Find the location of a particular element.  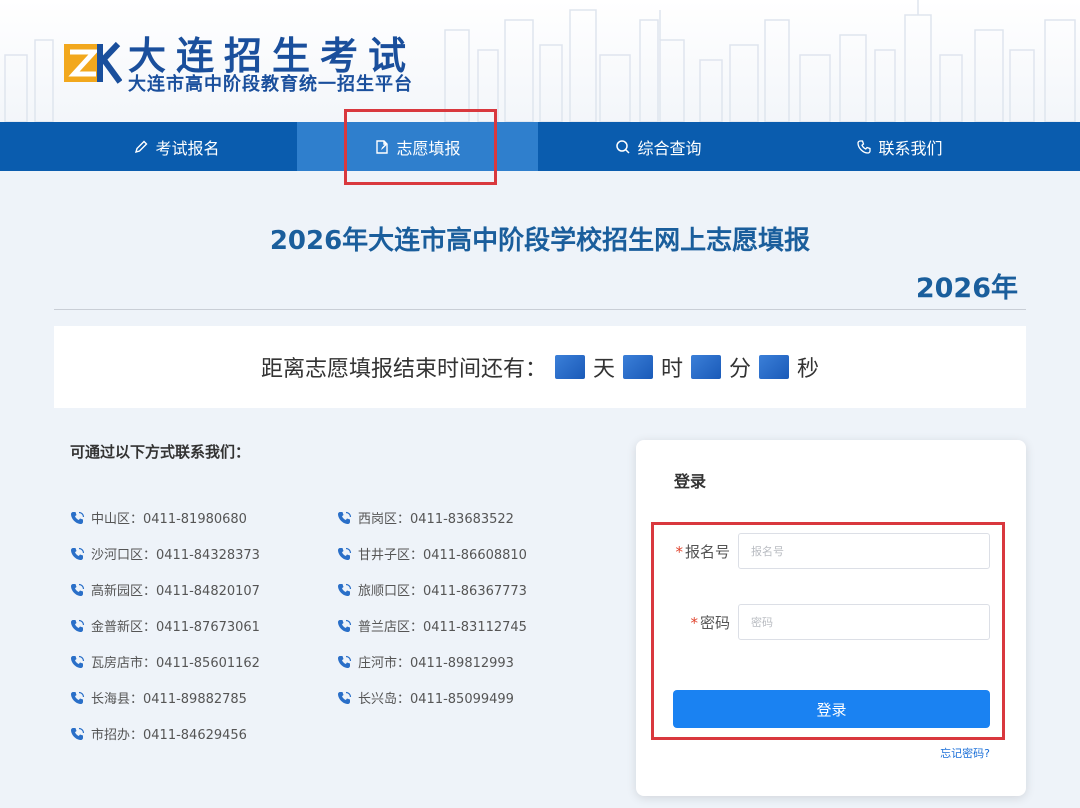

site-logo is located at coordinates (93, 62).